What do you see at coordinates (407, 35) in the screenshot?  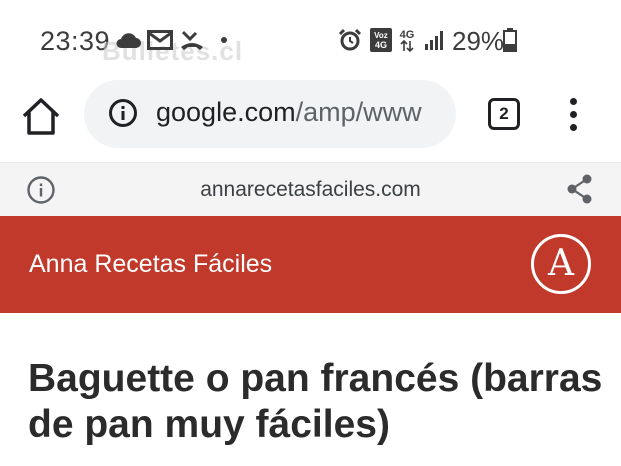 I see `data-label: 4G` at bounding box center [407, 35].